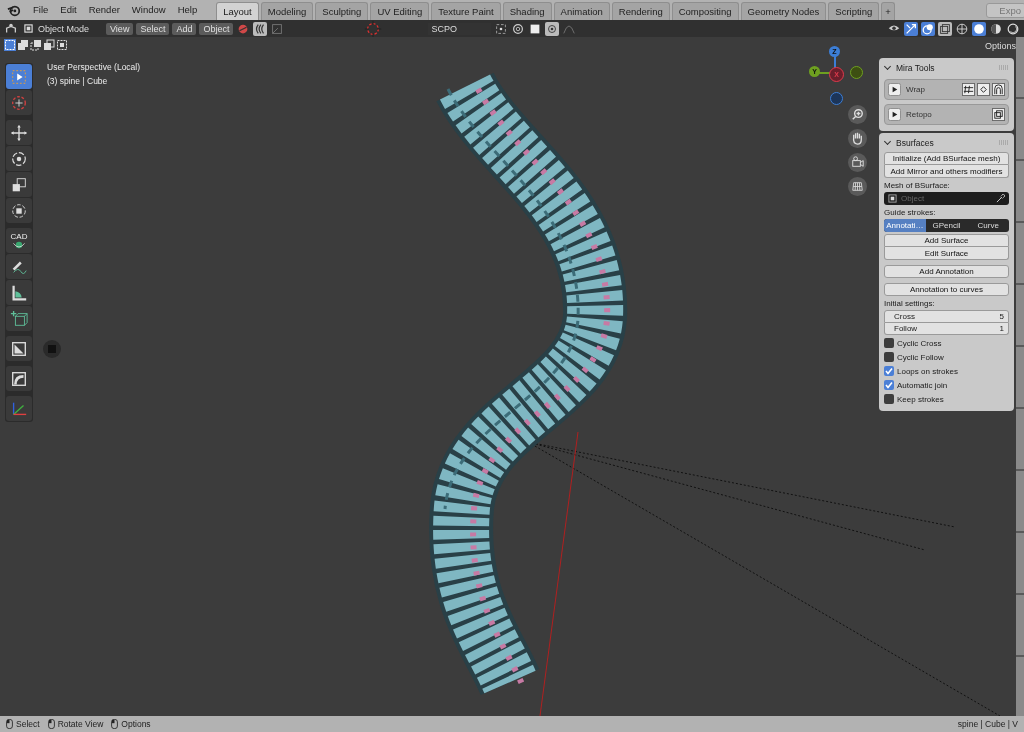 This screenshot has width=1024, height=732. Describe the element at coordinates (466, 11) in the screenshot. I see `workspace-tab: Texture Paint` at that location.